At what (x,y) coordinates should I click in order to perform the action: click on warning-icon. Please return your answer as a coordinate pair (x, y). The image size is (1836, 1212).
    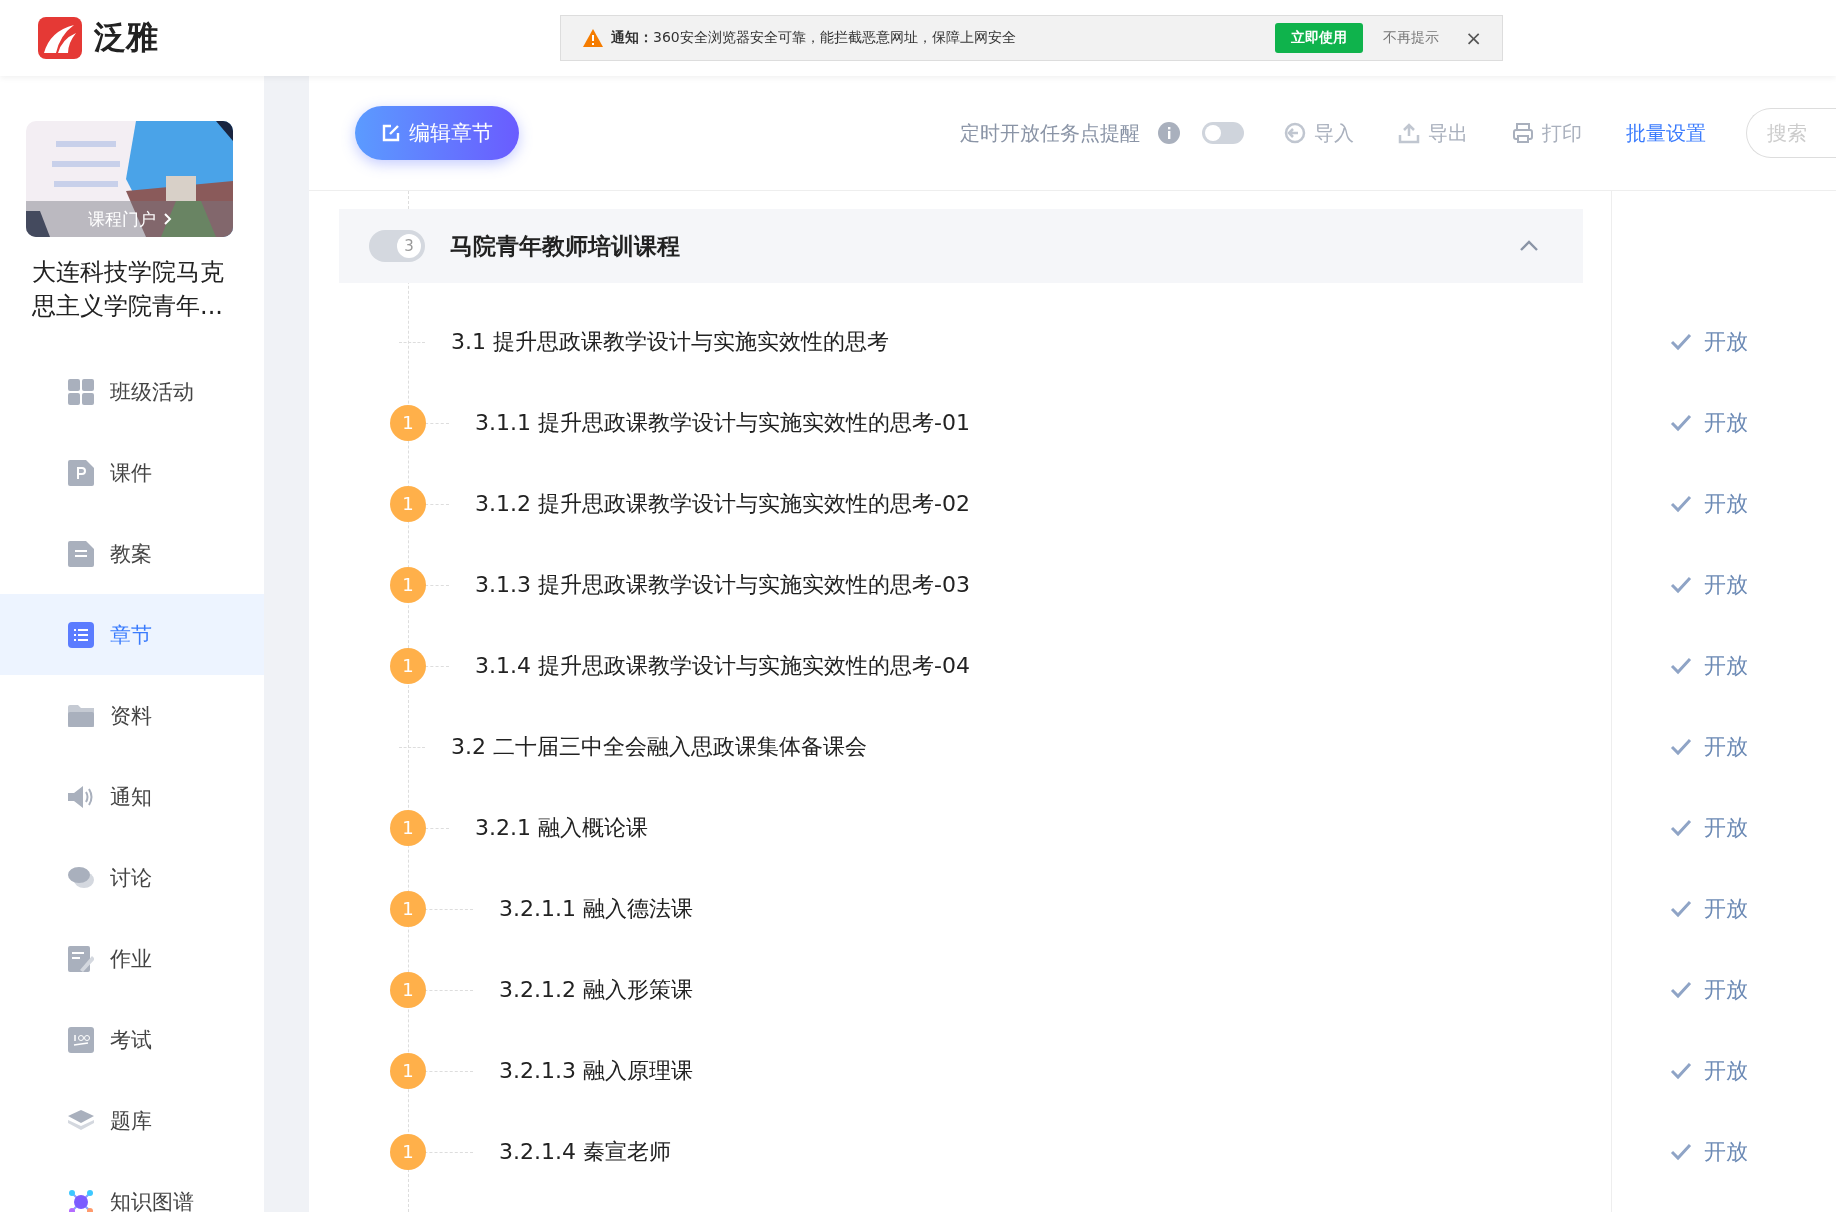
    Looking at the image, I should click on (593, 38).